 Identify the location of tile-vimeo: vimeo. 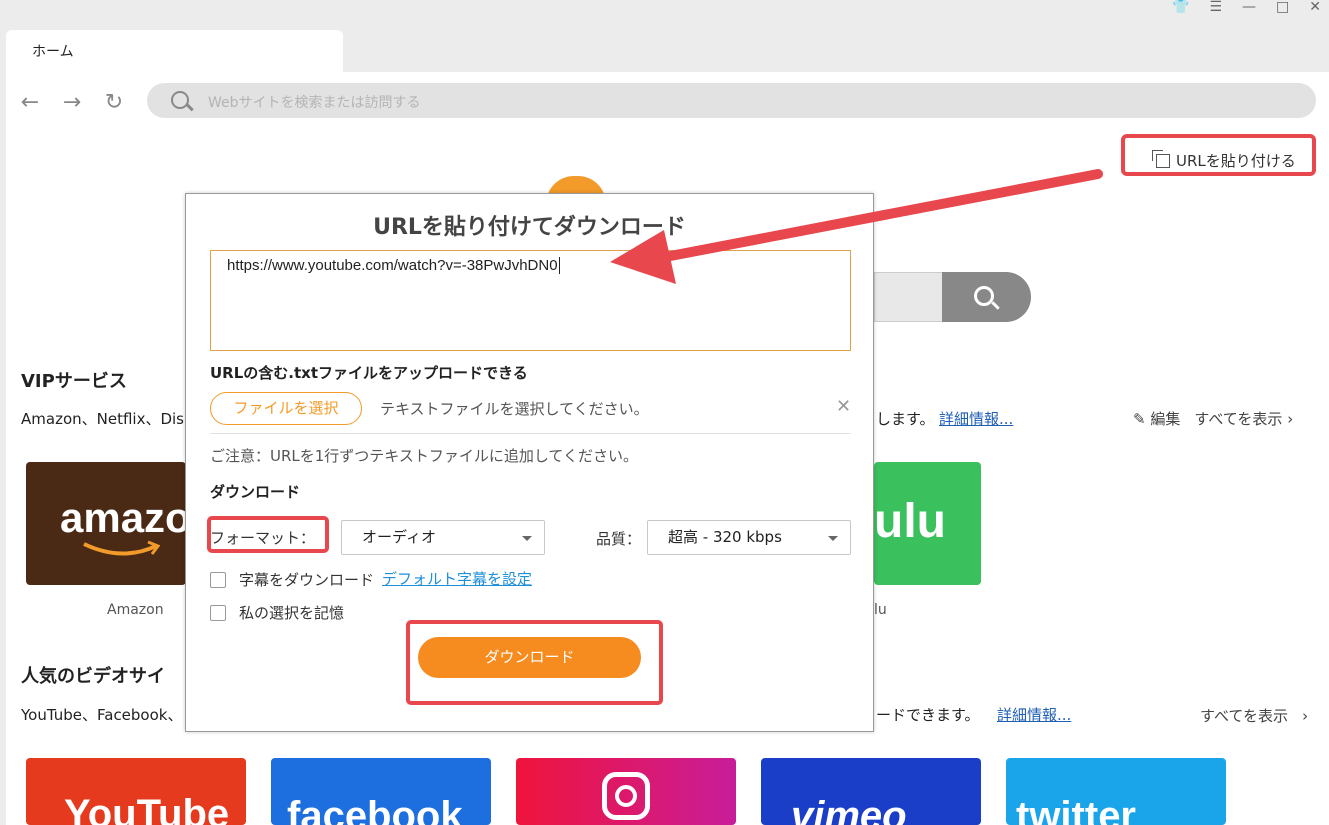
(871, 791).